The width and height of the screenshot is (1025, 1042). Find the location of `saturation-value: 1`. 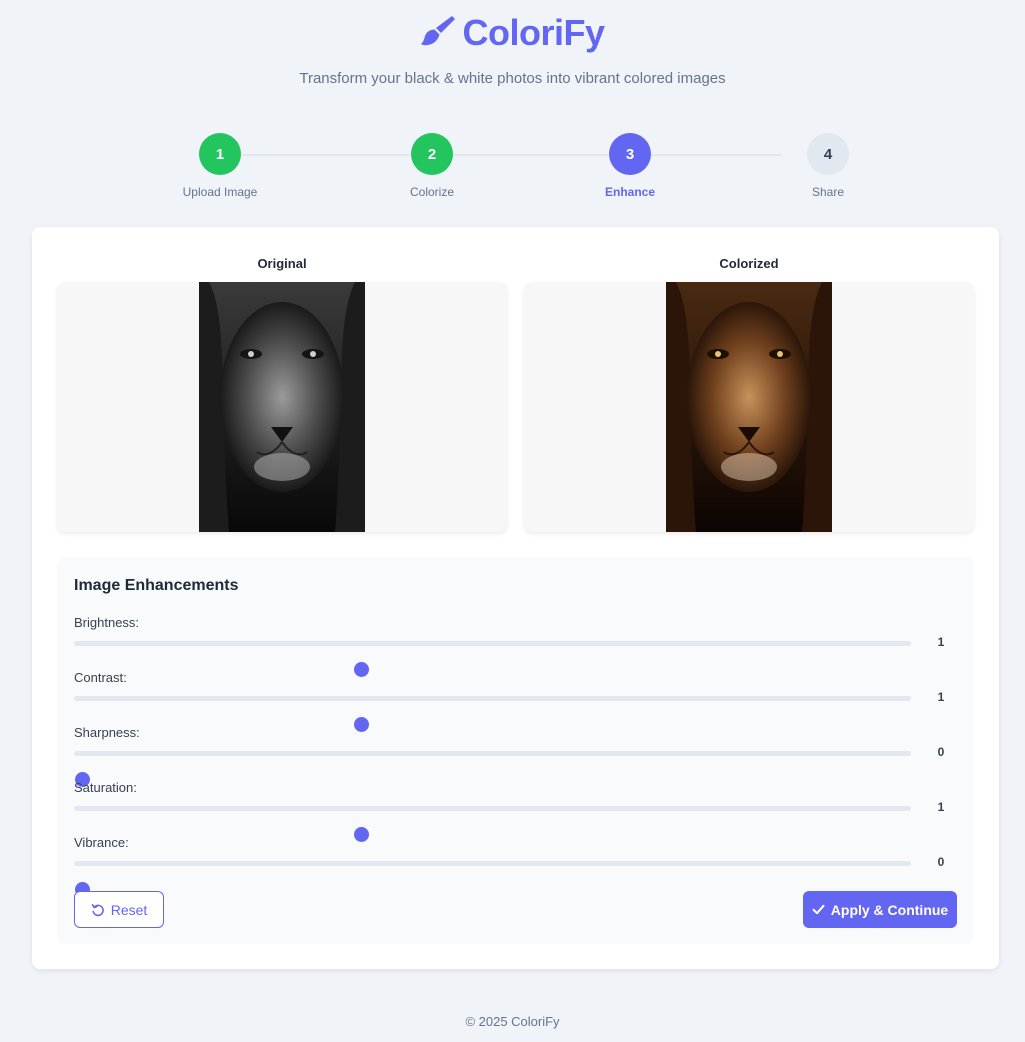

saturation-value: 1 is located at coordinates (941, 807).